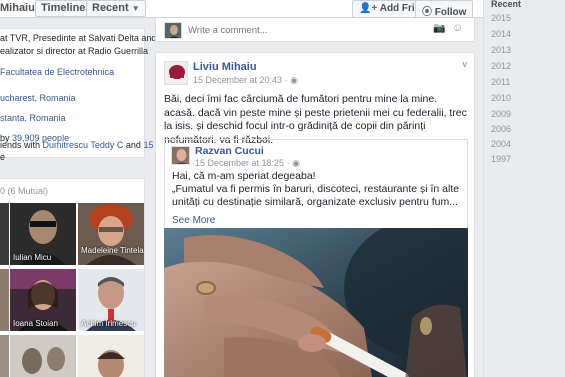 The image size is (565, 377). I want to click on shared-author-avatar, so click(180, 155).